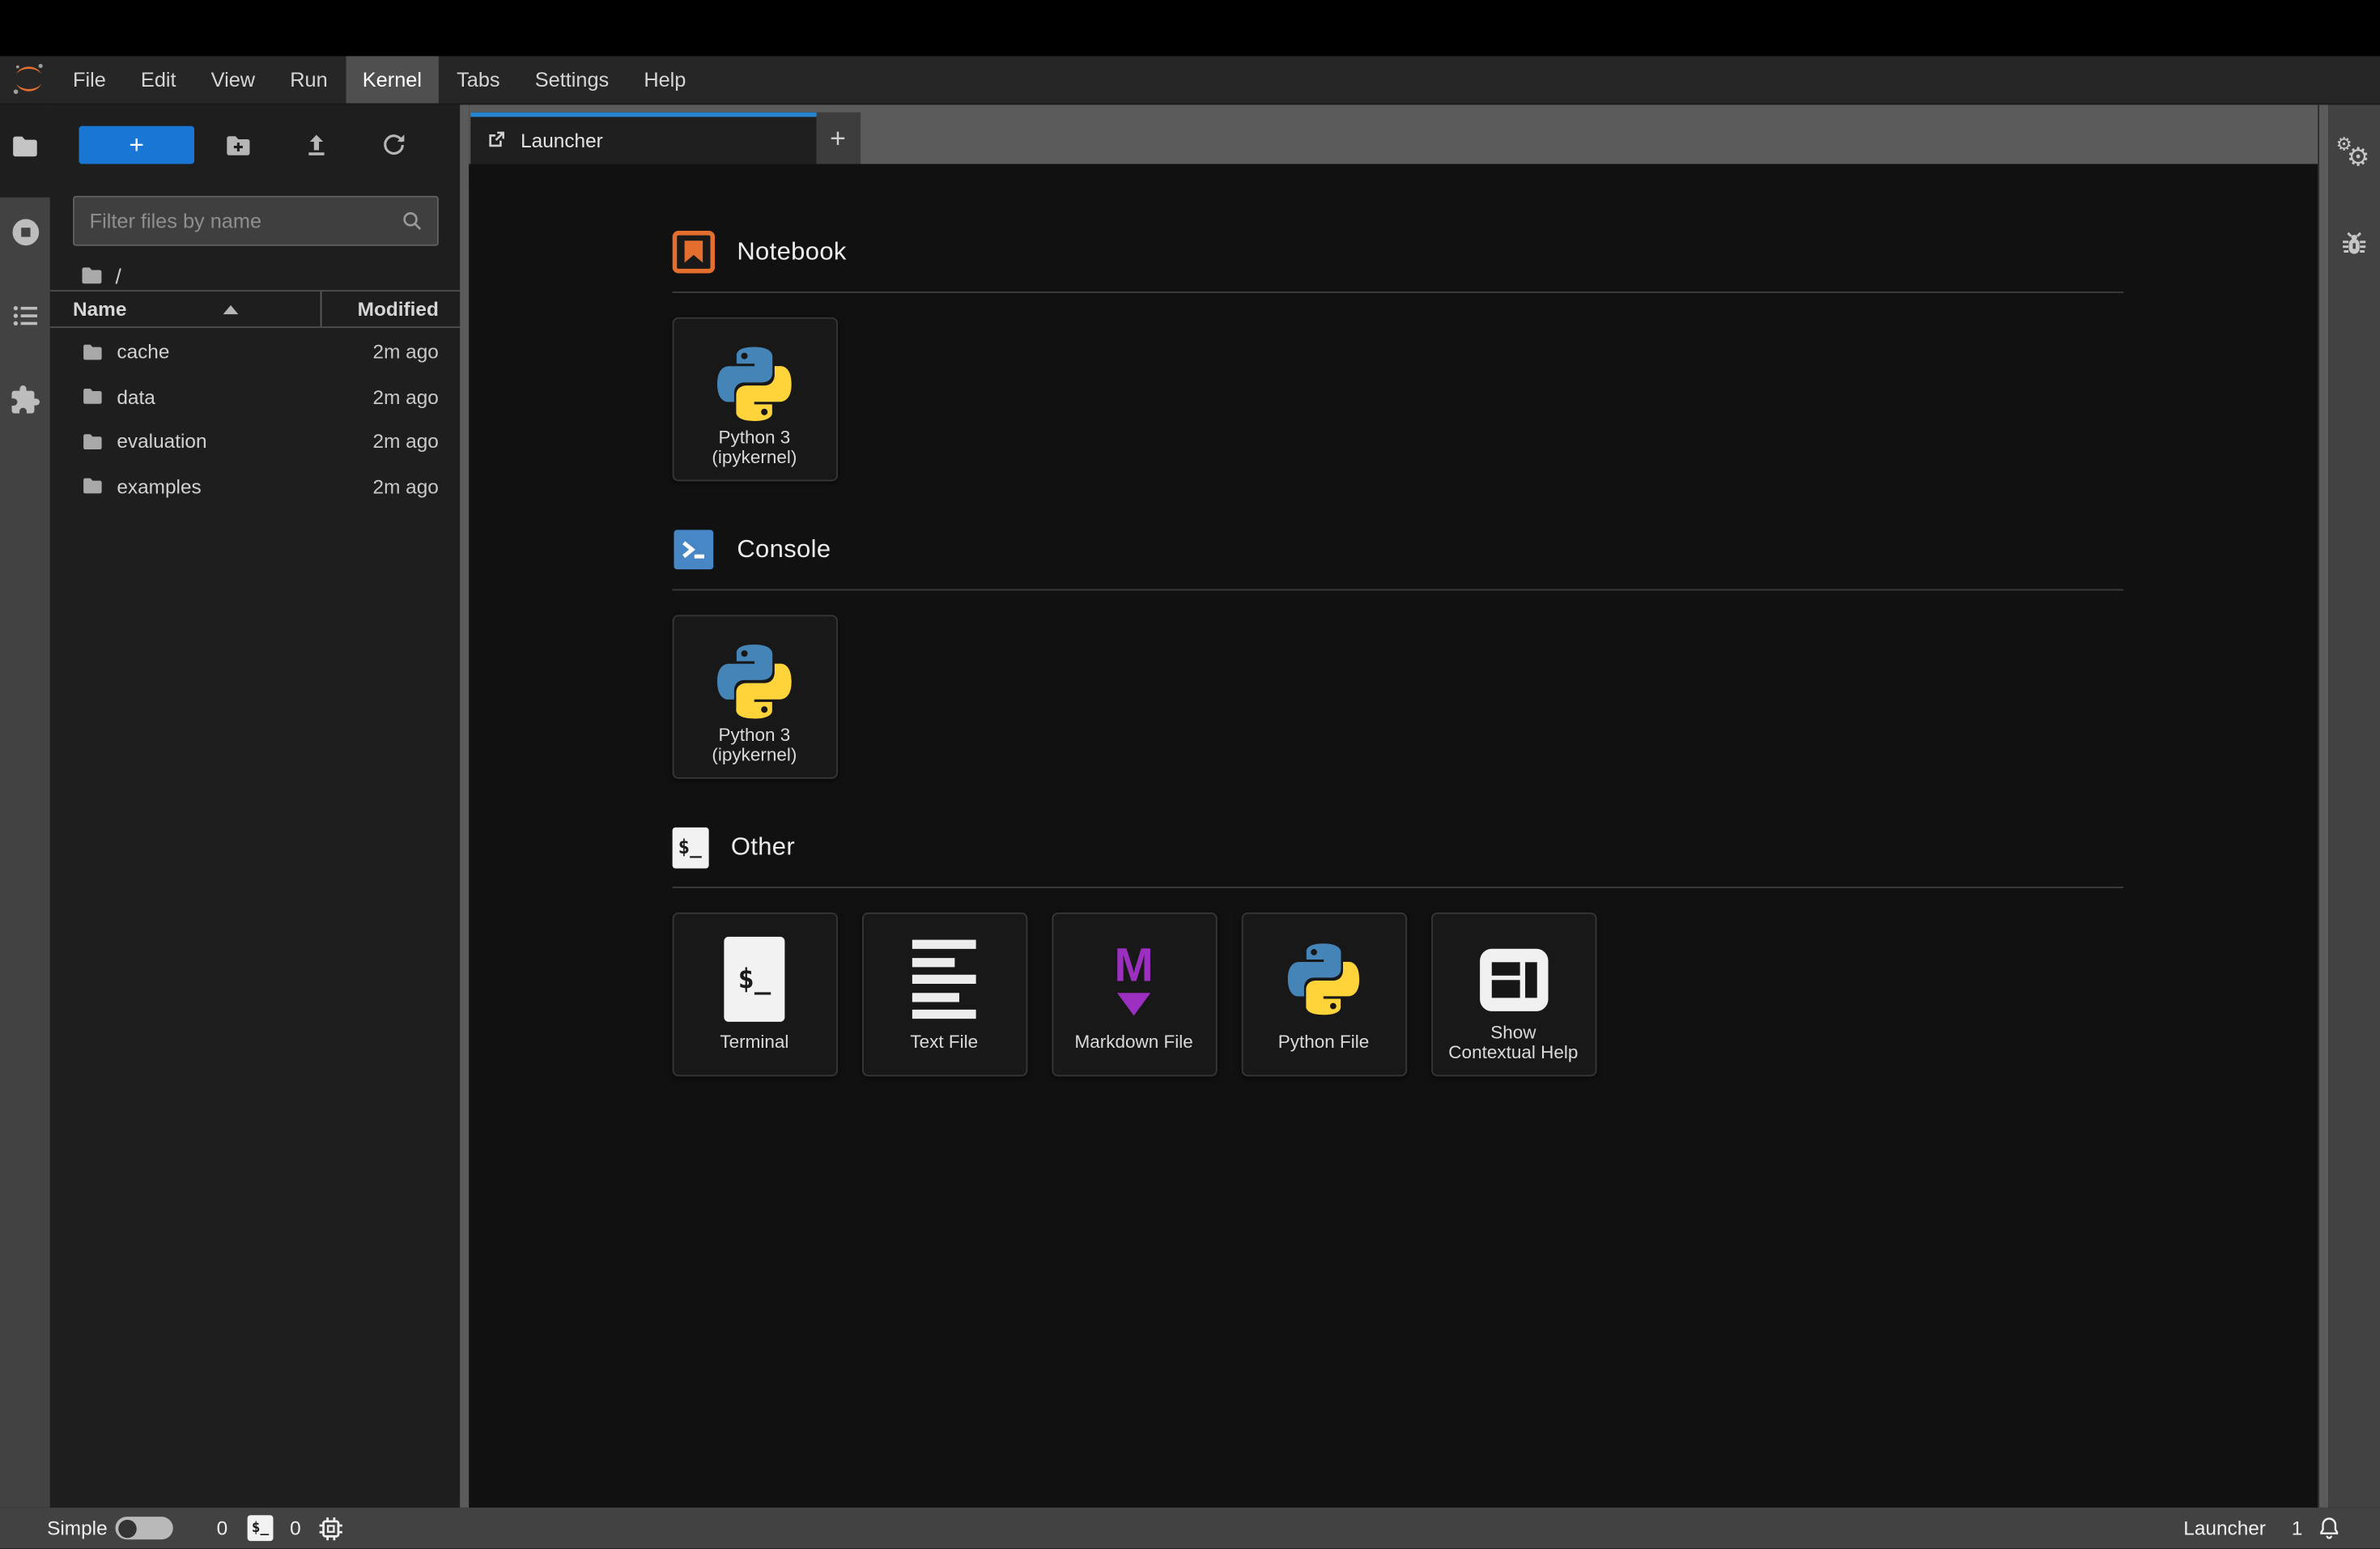 The height and width of the screenshot is (1549, 2380). I want to click on kernel-chip-icon, so click(331, 1528).